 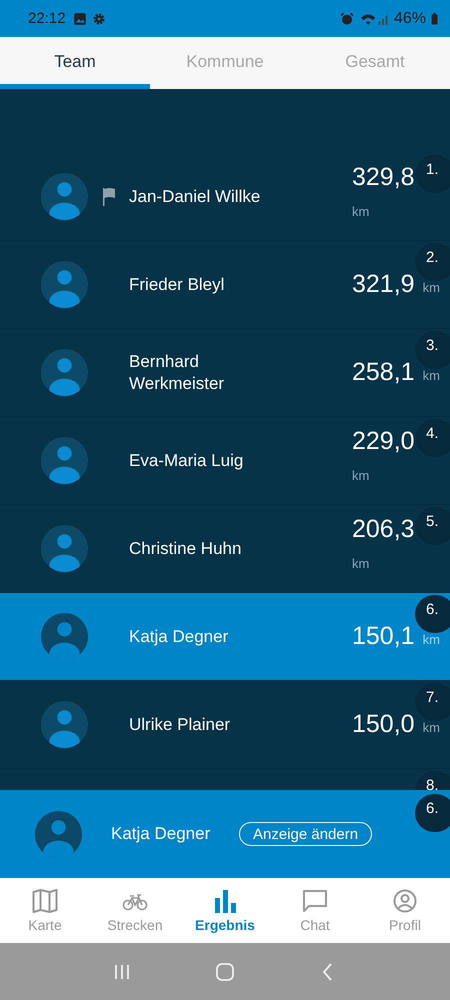 I want to click on distance-value: 150,0, so click(x=383, y=724).